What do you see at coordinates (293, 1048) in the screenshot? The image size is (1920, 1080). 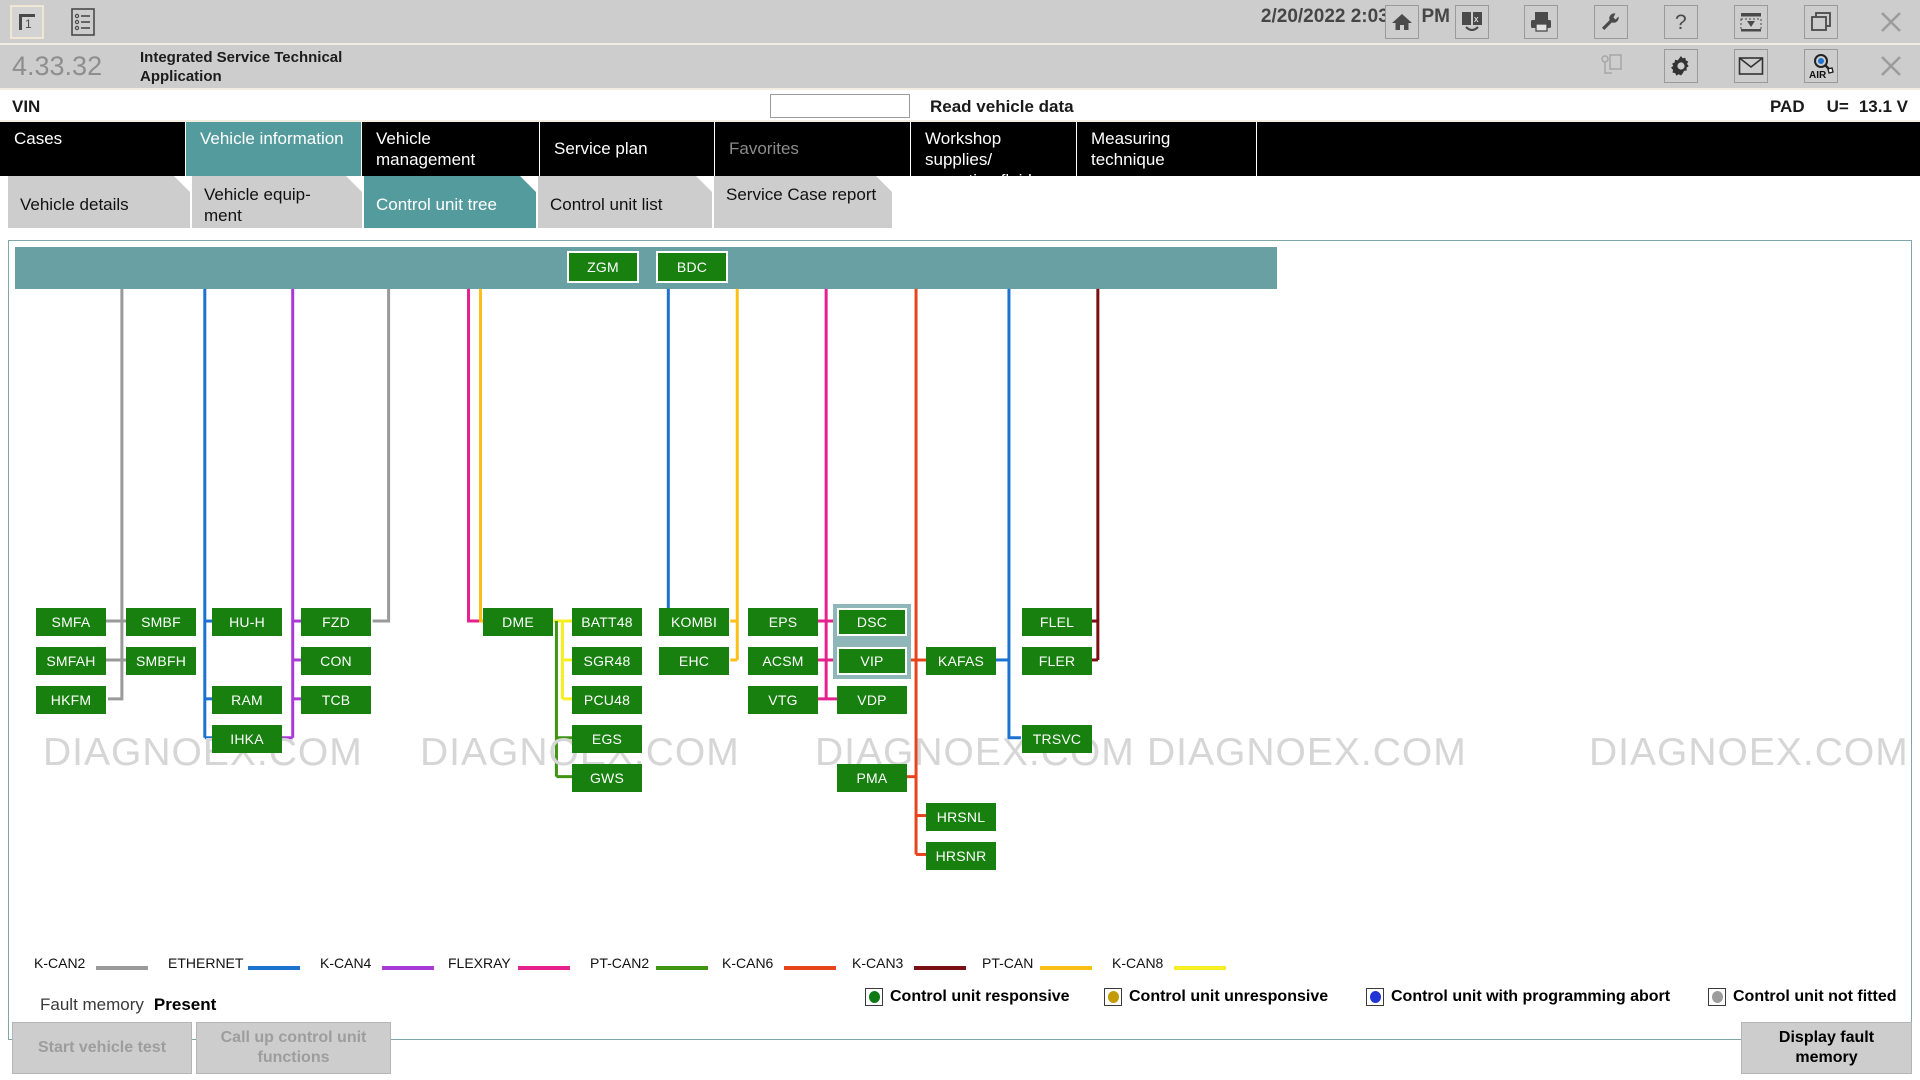 I see `call-up-control-unit-functions-button: Call up control unit functions` at bounding box center [293, 1048].